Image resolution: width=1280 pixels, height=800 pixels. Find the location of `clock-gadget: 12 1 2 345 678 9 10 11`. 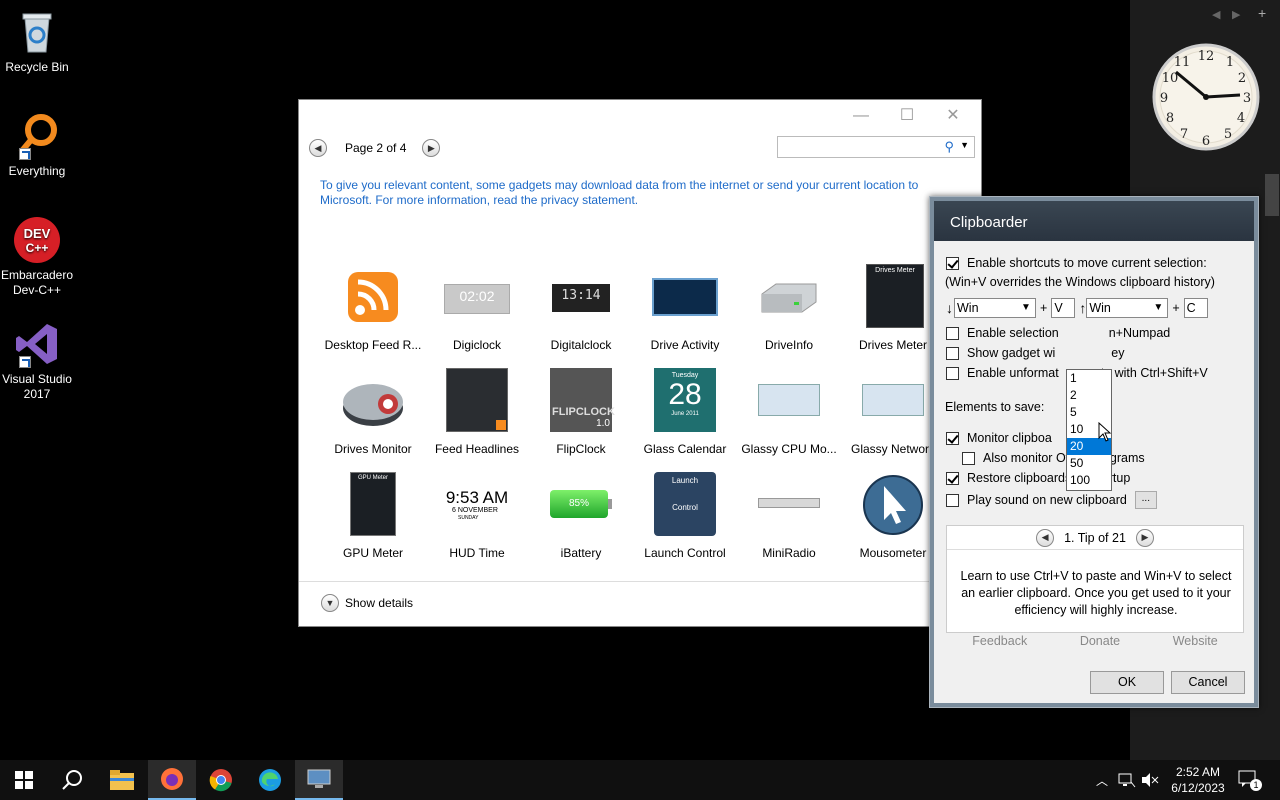

clock-gadget: 12 1 2 345 678 9 10 11 is located at coordinates (1206, 97).